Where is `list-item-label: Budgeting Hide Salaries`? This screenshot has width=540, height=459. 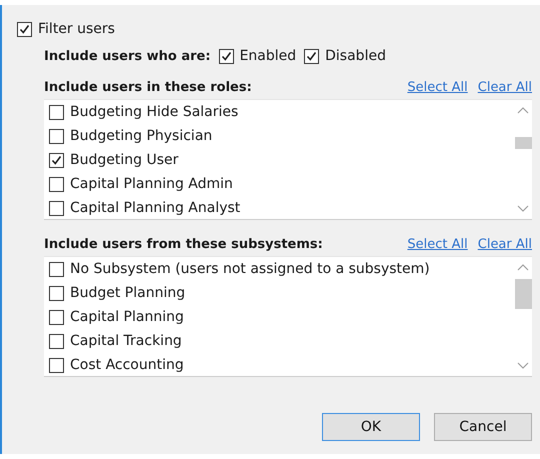
list-item-label: Budgeting Hide Salaries is located at coordinates (154, 112).